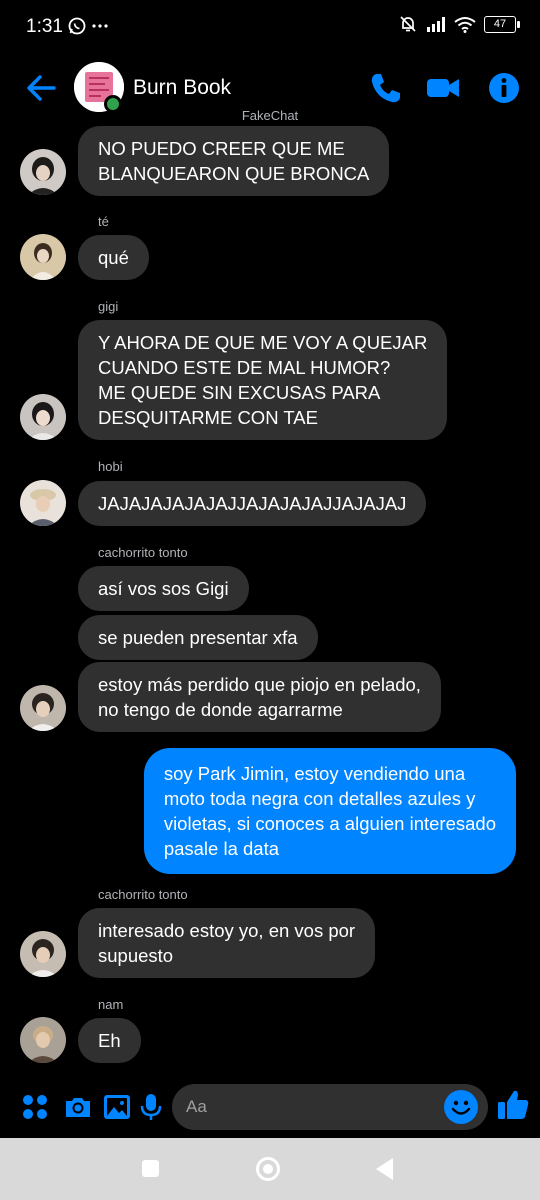 The height and width of the screenshot is (1200, 540). Describe the element at coordinates (44, 26) in the screenshot. I see `status-time: 1:31` at that location.